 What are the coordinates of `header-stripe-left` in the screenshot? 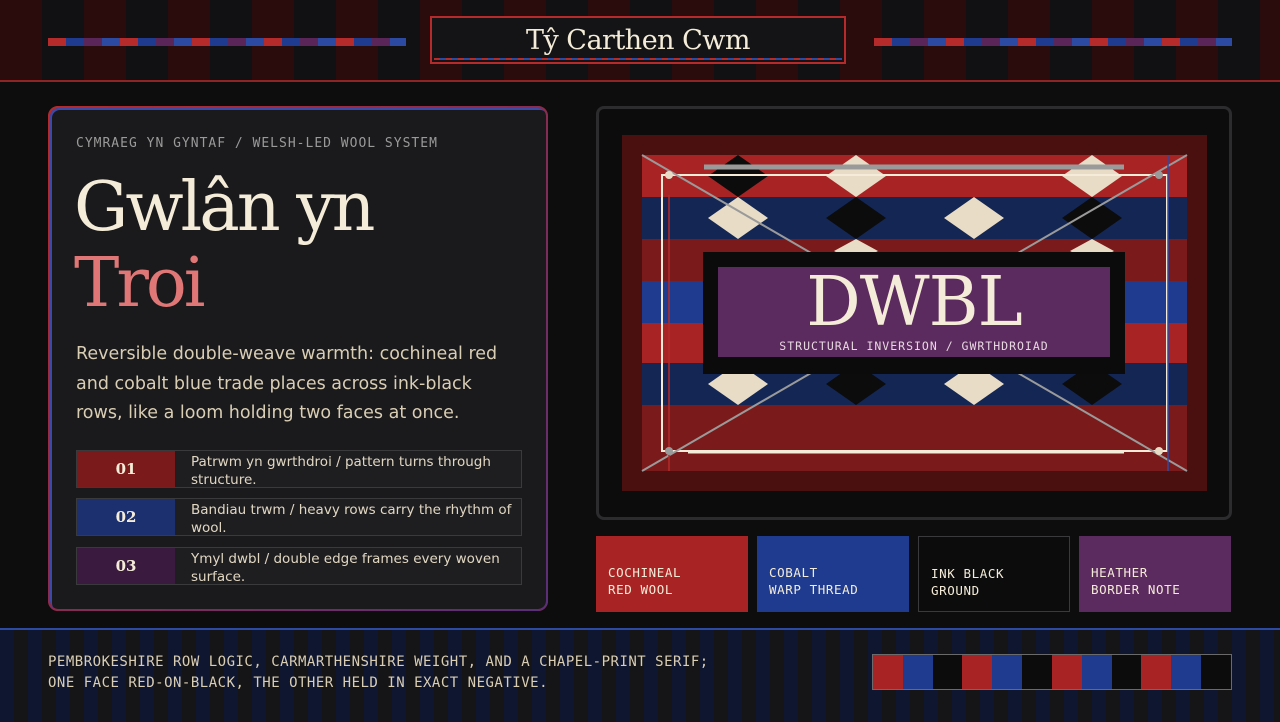 It's located at (227, 42).